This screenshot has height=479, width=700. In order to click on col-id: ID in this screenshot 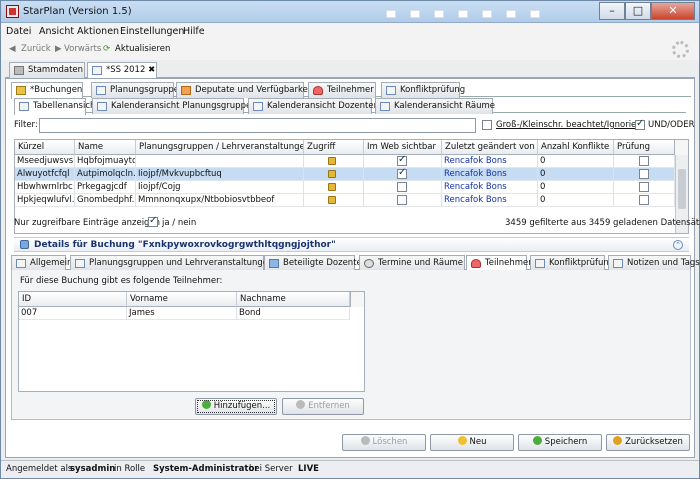, I will do `click(73, 299)`.